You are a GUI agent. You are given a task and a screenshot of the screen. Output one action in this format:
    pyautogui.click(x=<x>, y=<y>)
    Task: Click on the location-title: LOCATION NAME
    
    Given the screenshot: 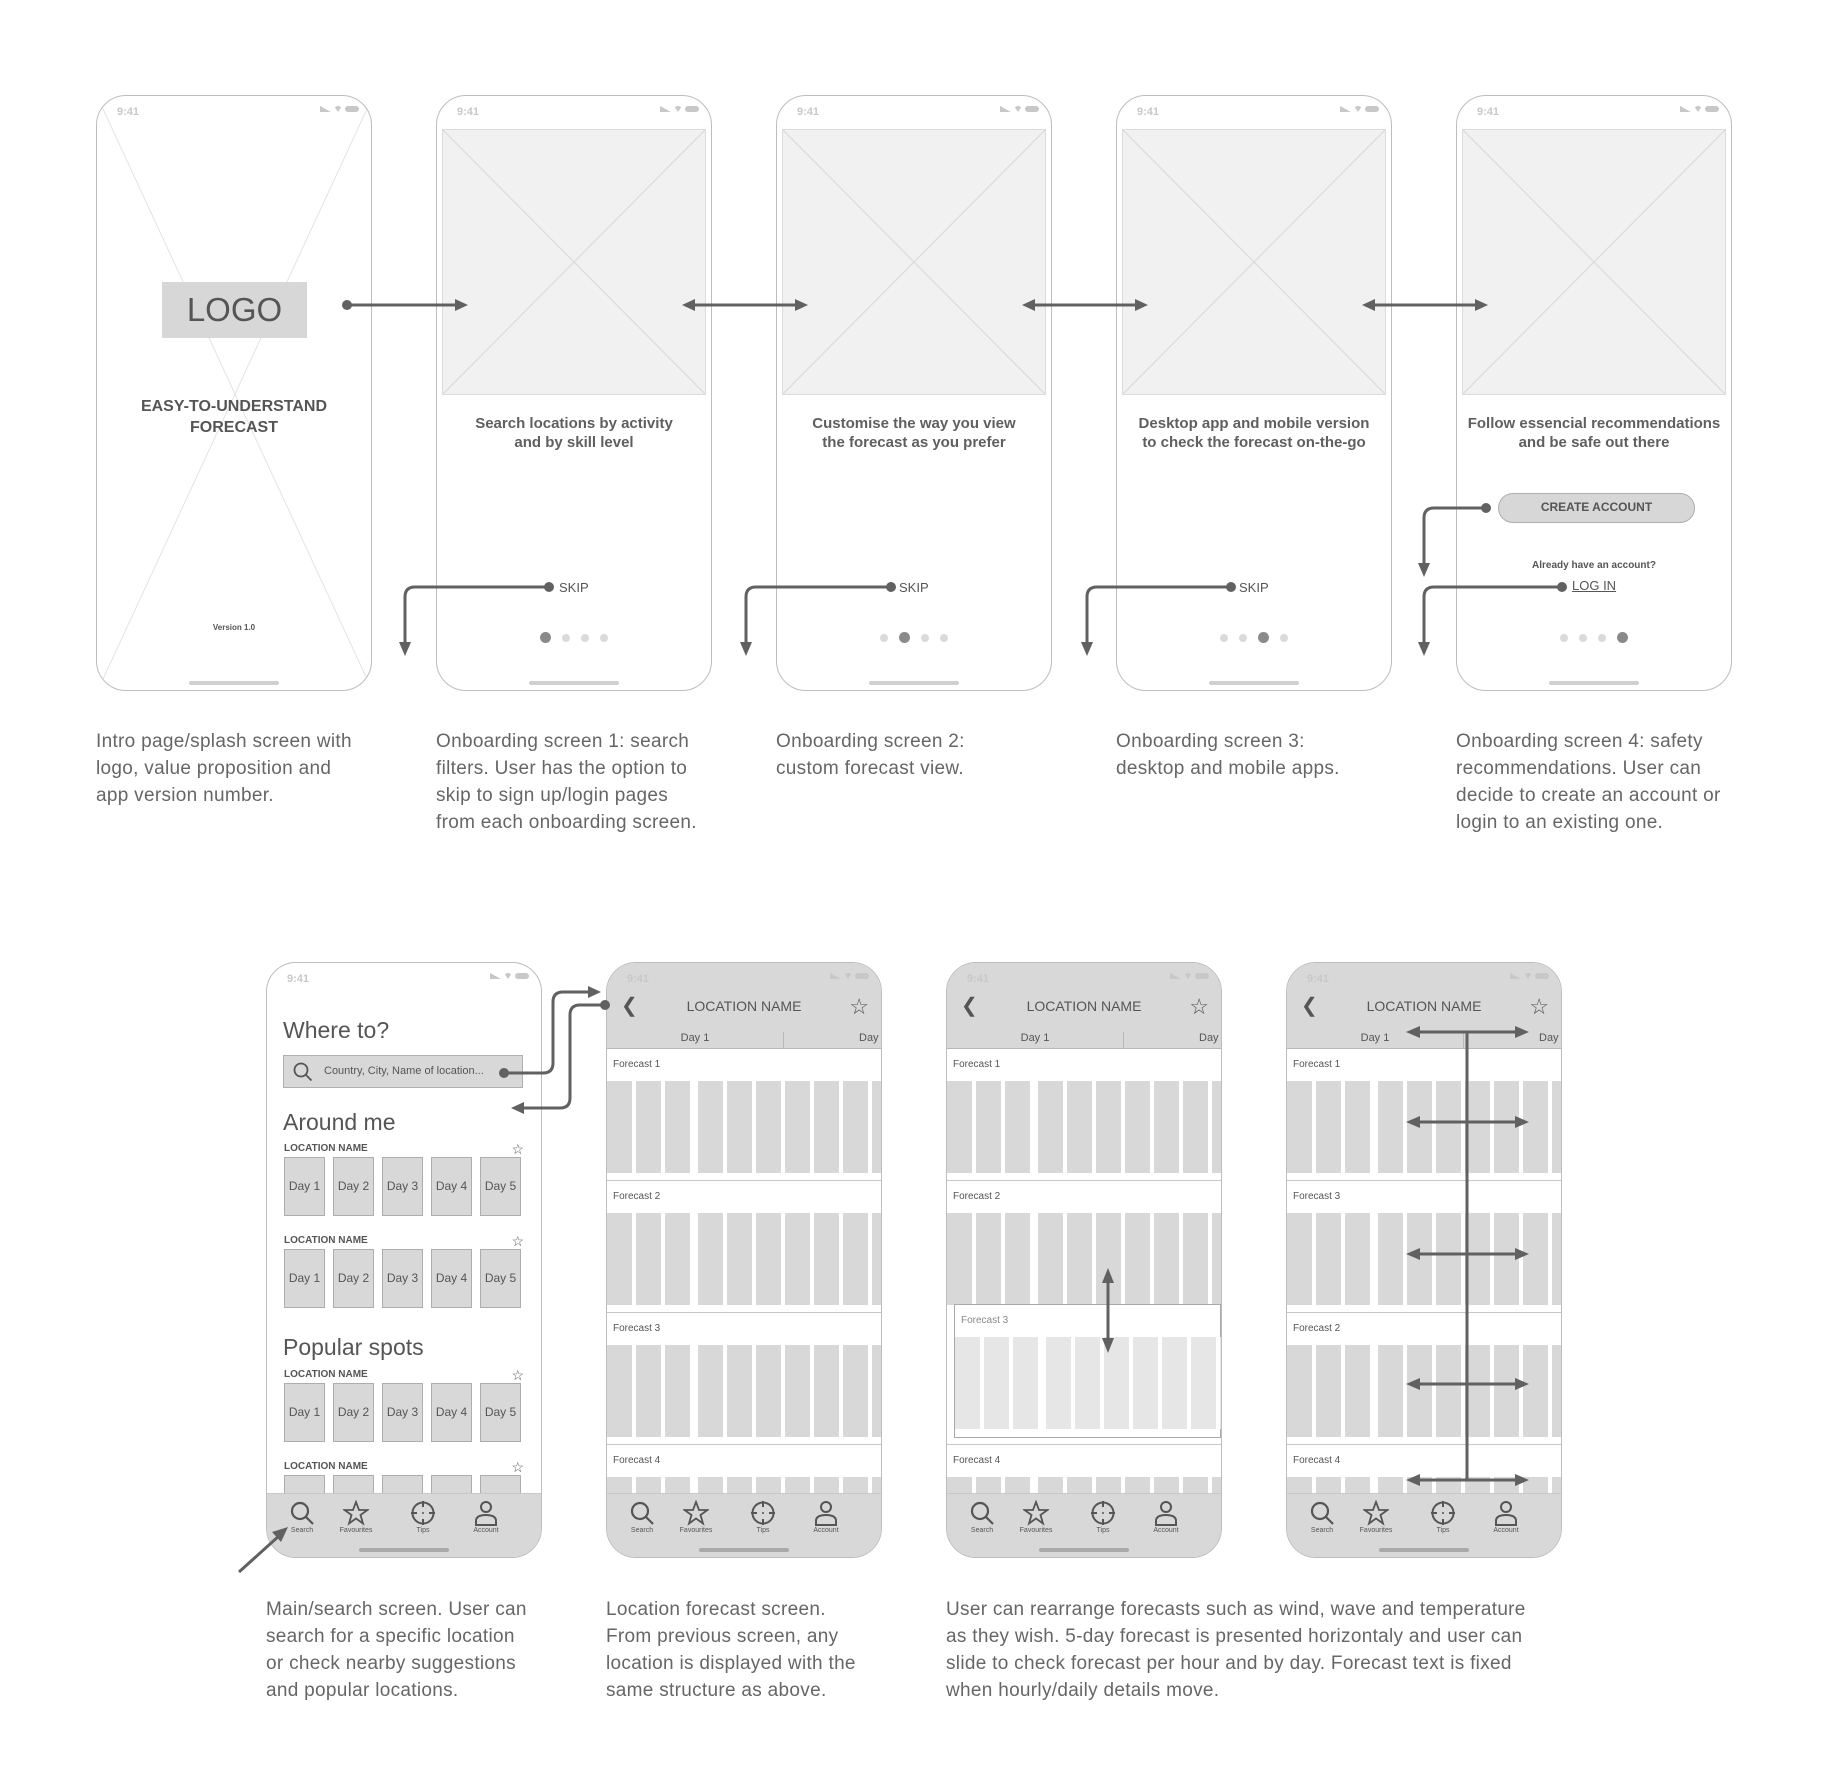 What is the action you would take?
    pyautogui.click(x=744, y=1006)
    